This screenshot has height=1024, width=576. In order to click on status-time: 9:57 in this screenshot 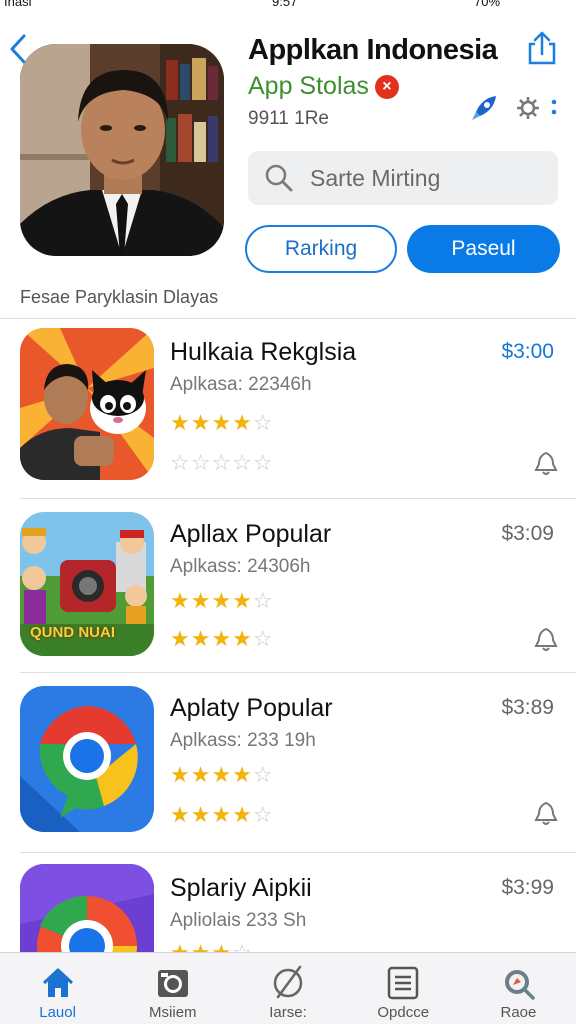, I will do `click(285, 4)`.